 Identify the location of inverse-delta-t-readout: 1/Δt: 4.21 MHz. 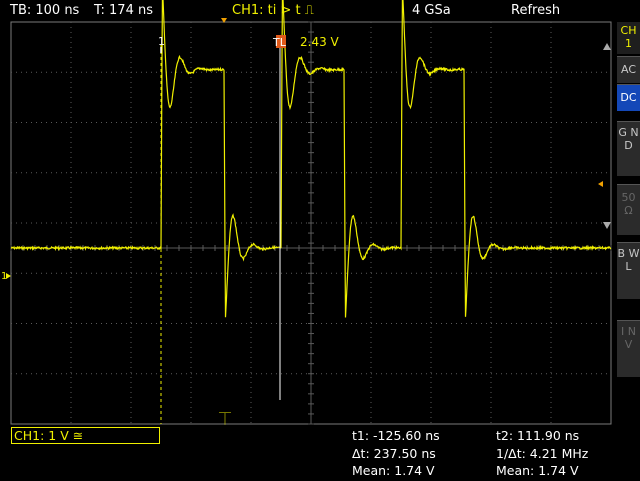
(542, 453).